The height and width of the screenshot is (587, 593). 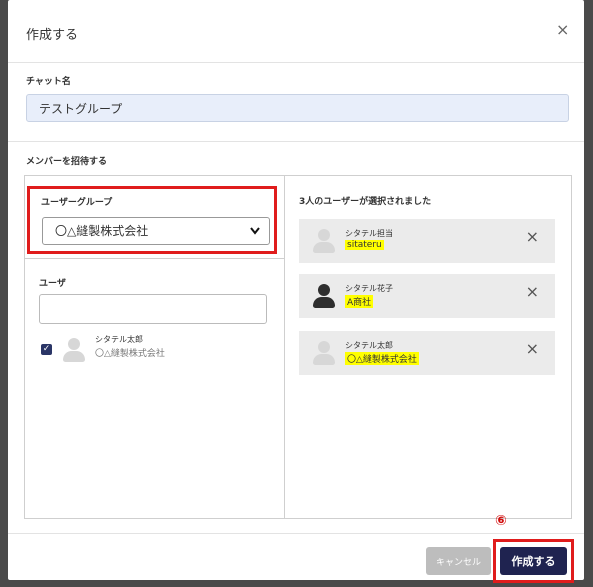 What do you see at coordinates (153, 309) in the screenshot?
I see `user-search-input` at bounding box center [153, 309].